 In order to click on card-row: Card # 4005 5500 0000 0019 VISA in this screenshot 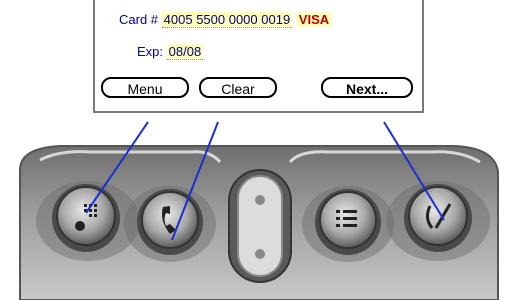, I will do `click(226, 20)`.